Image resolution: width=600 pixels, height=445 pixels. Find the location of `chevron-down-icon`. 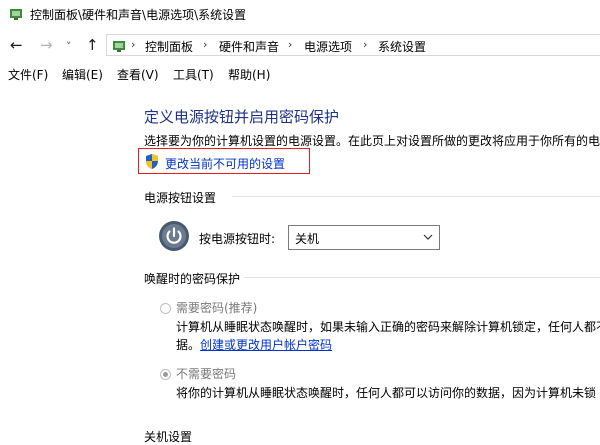

chevron-down-icon is located at coordinates (428, 237).